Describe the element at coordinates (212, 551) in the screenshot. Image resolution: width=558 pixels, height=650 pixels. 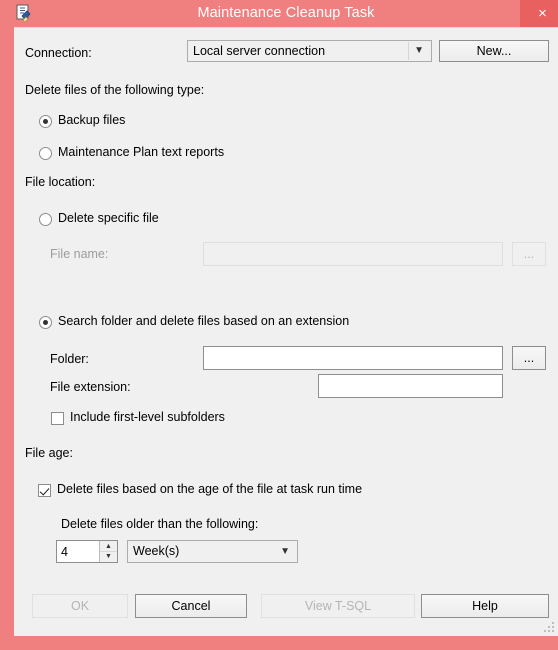
I see `file-age-unit-combo: Week(s) ▼` at that location.